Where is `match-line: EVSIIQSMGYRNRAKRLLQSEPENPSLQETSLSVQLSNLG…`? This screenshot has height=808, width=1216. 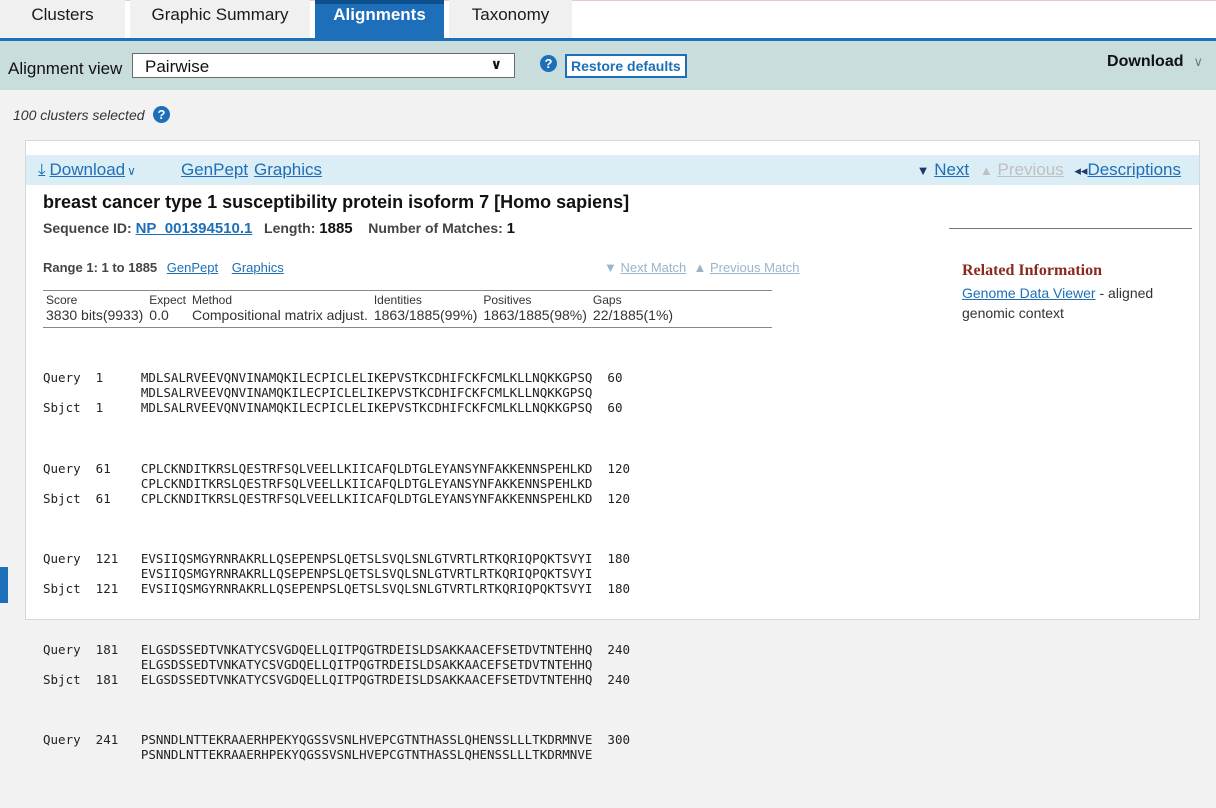
match-line: EVSIIQSMGYRNRAKRLLQSEPENPSLQETSLSVQLSNLG… is located at coordinates (318, 573).